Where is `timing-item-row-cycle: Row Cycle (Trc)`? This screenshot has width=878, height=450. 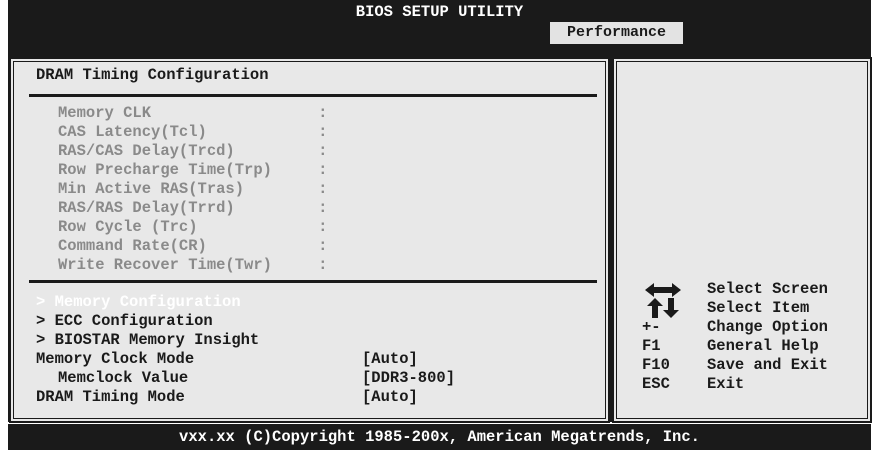 timing-item-row-cycle: Row Cycle (Trc) is located at coordinates (128, 227).